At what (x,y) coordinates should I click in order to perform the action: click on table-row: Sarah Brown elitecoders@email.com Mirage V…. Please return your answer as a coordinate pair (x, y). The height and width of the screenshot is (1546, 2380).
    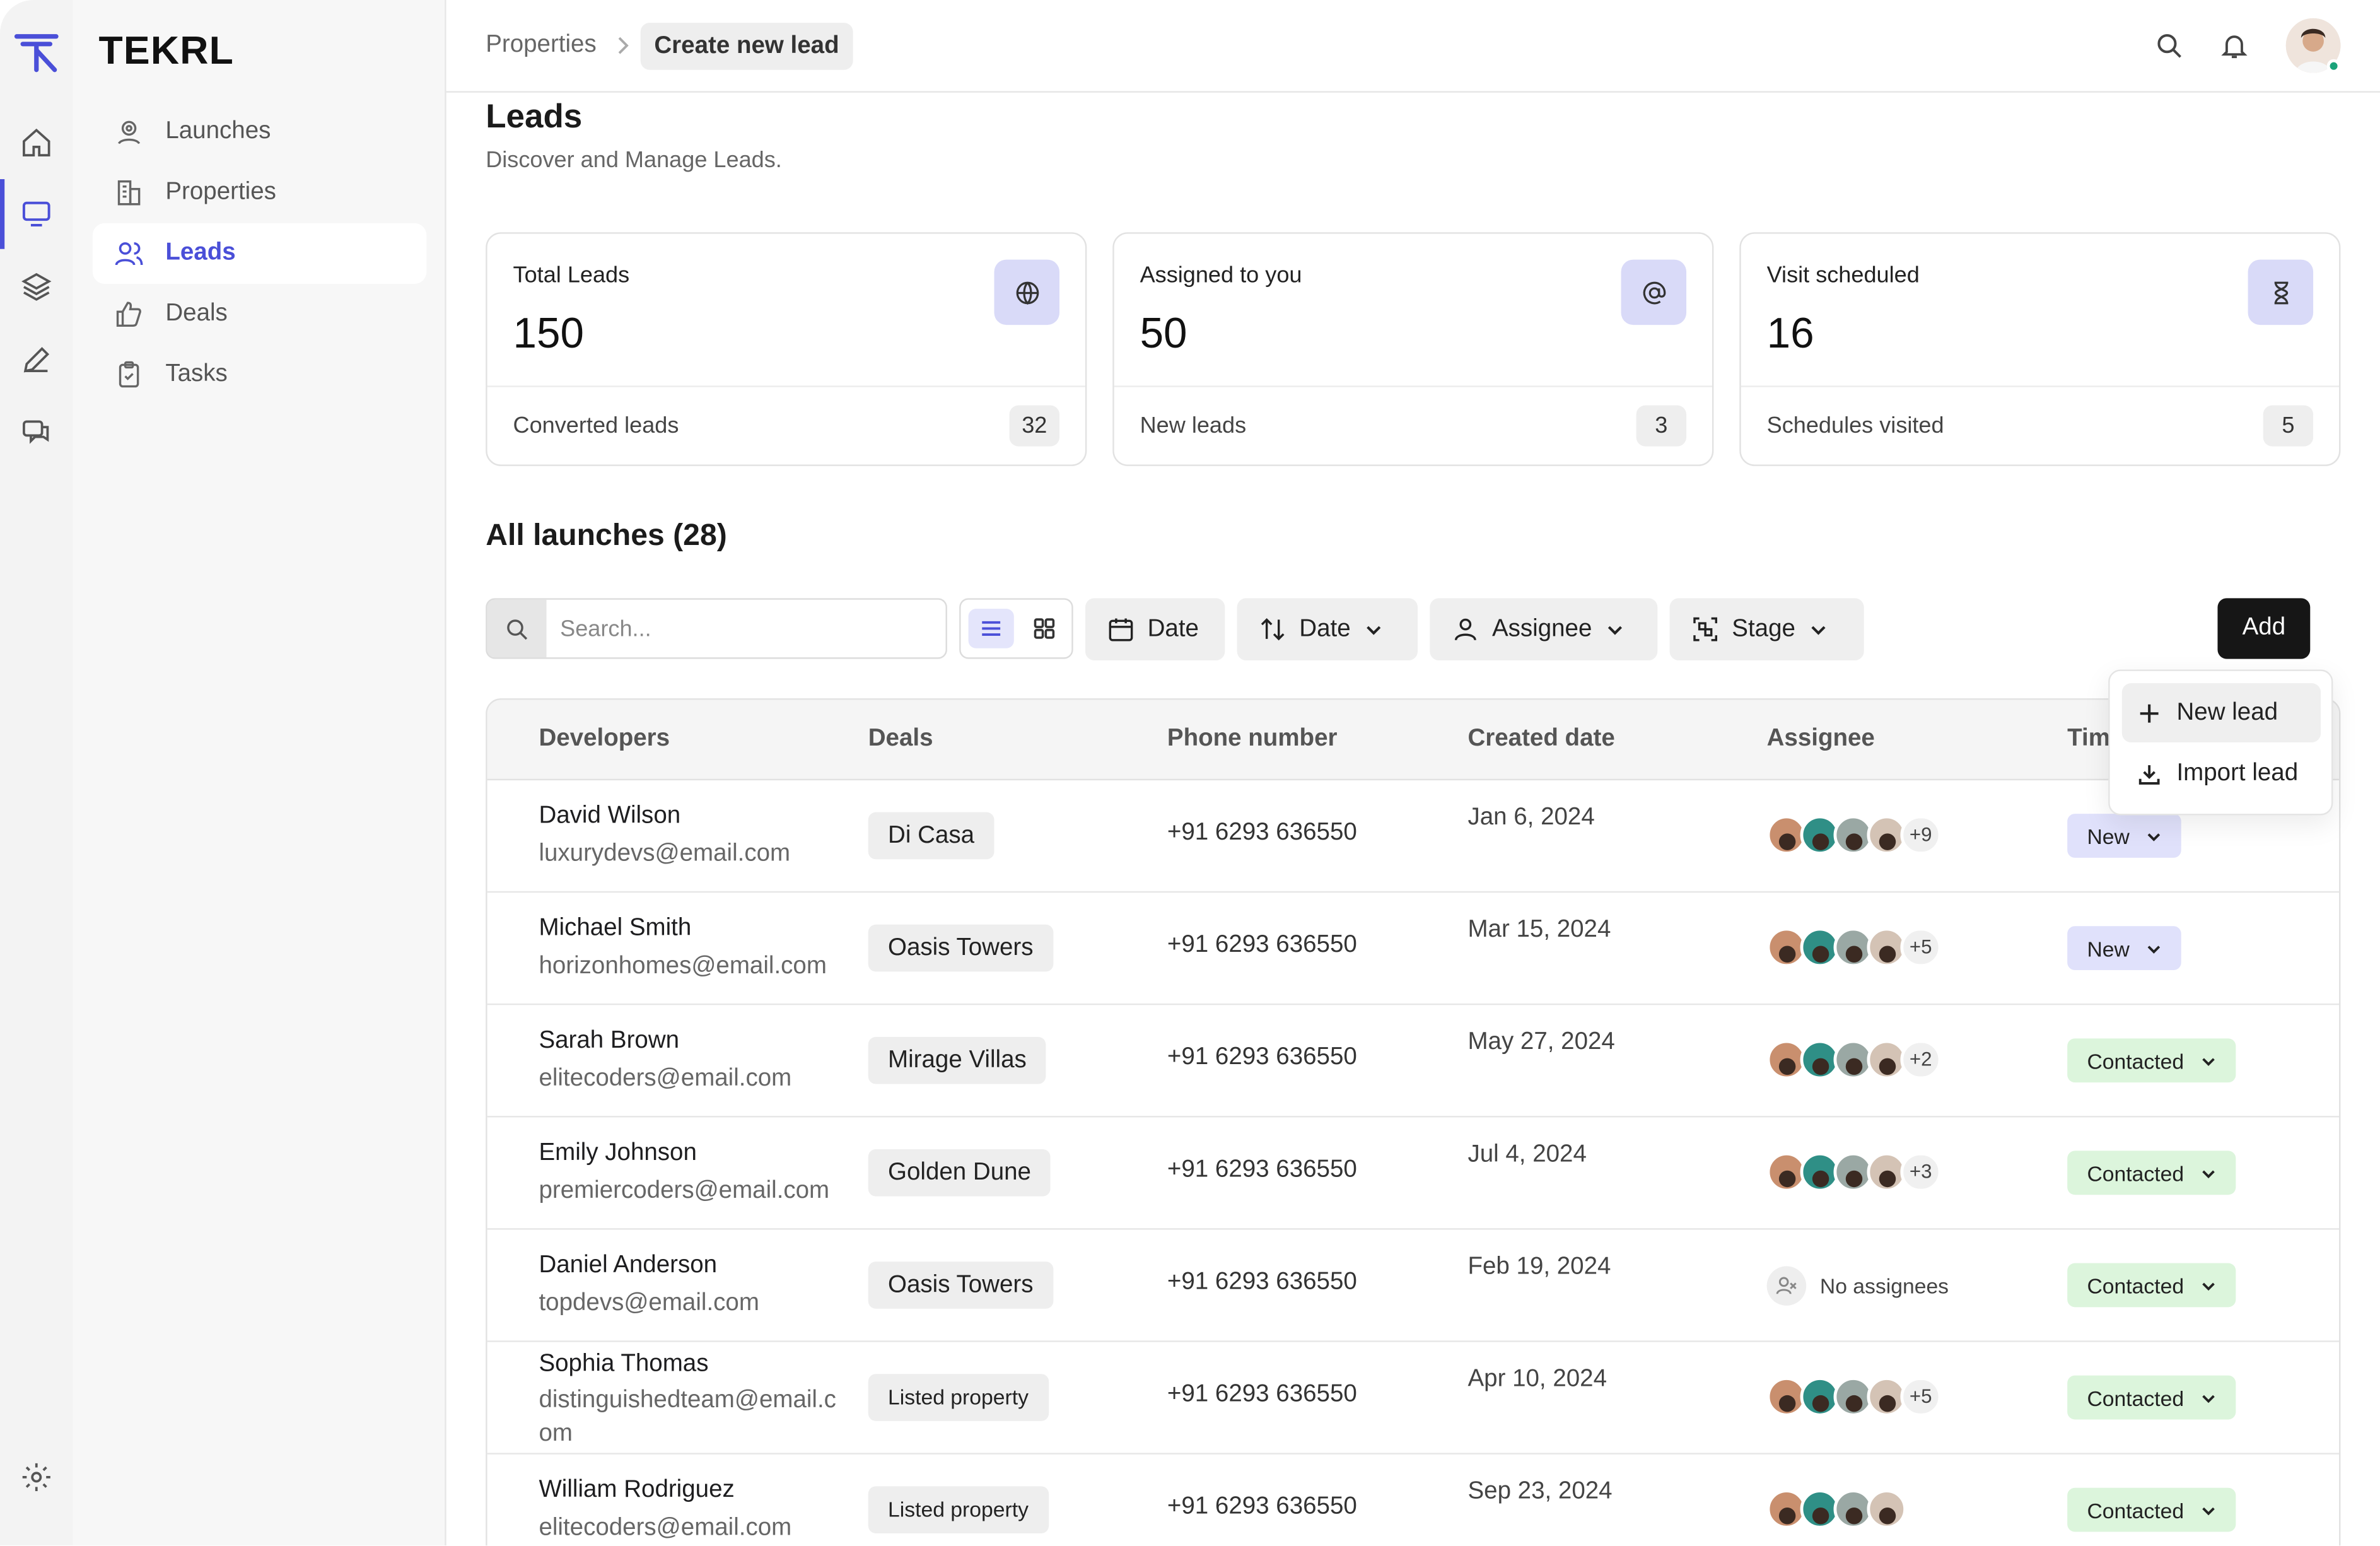
    Looking at the image, I should click on (1413, 1061).